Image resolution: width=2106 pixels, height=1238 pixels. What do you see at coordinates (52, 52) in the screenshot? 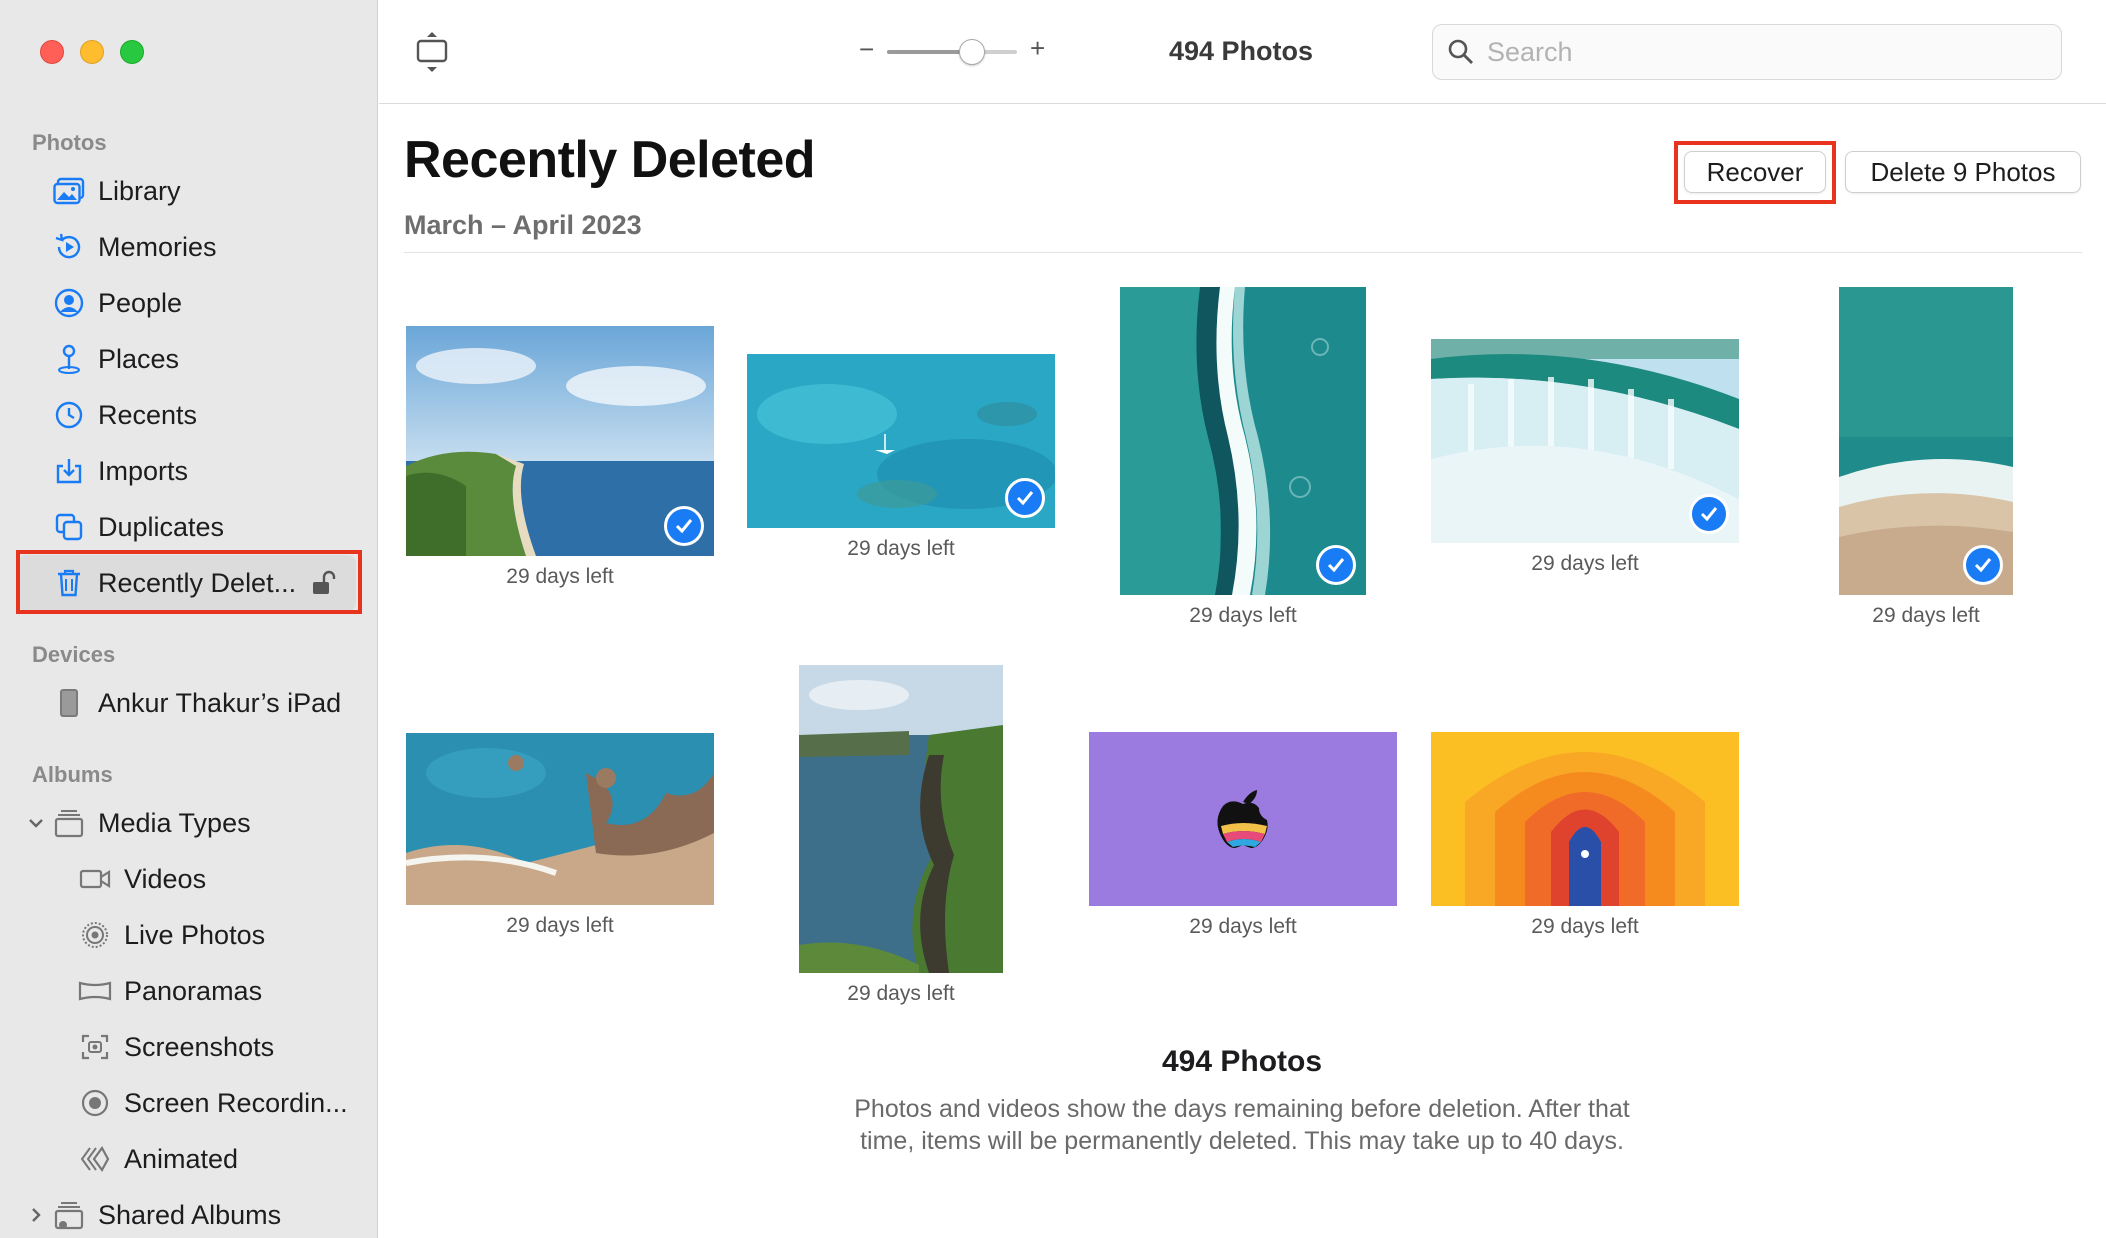
I see `close-window-button` at bounding box center [52, 52].